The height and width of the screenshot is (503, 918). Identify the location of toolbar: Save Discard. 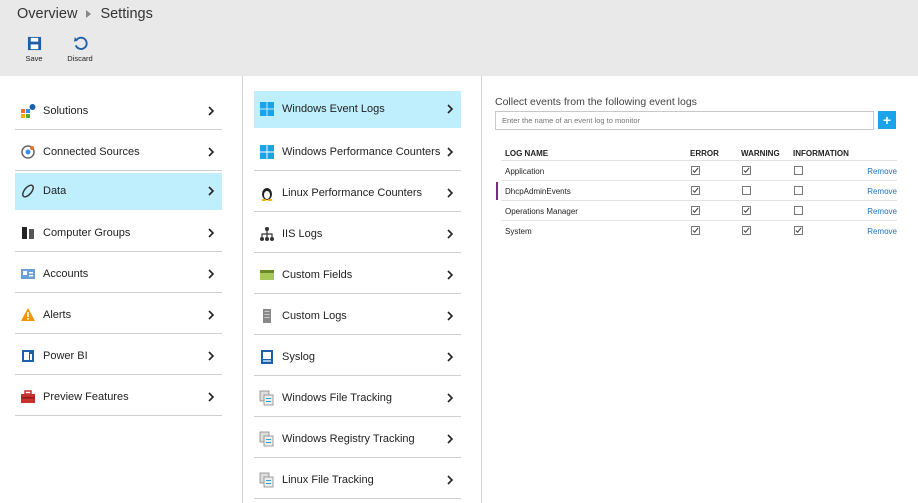
(64, 49).